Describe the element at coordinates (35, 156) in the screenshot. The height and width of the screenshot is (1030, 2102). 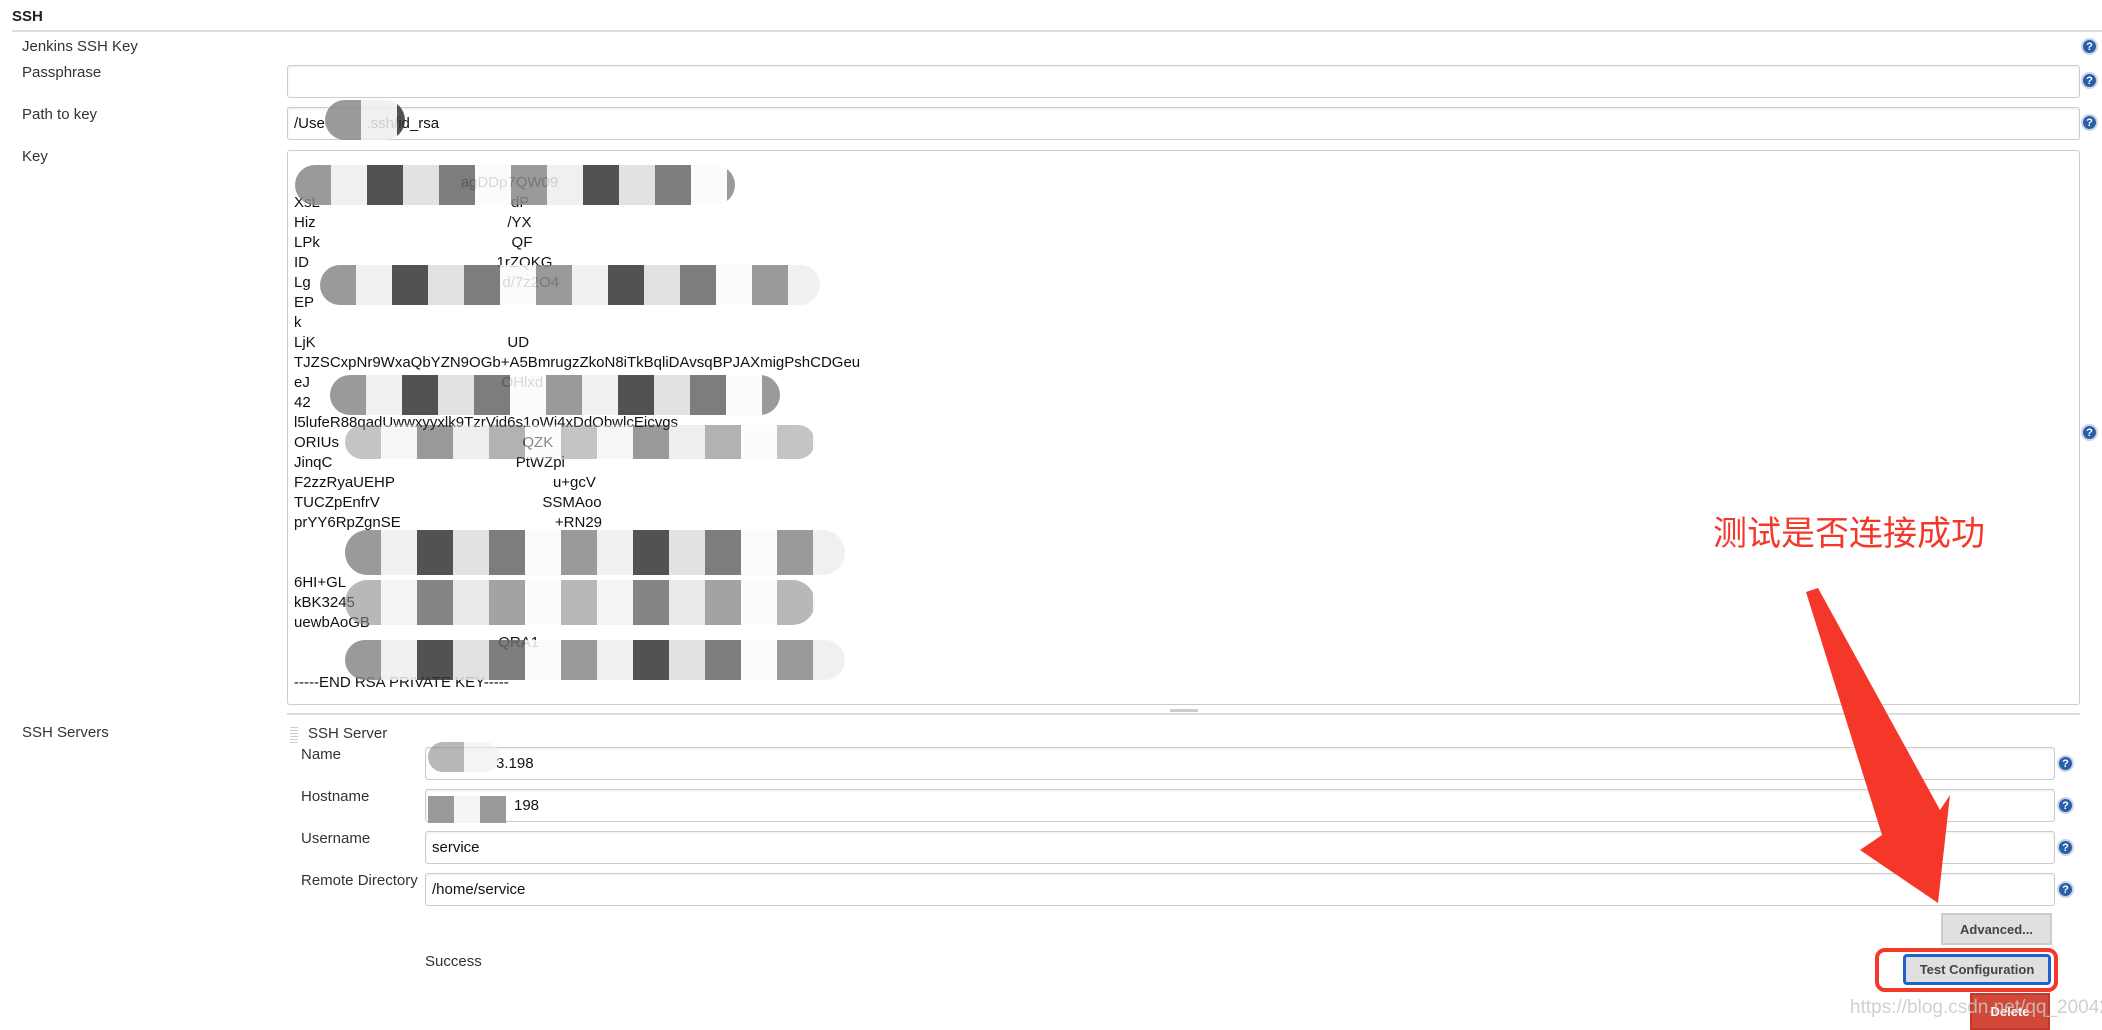
I see `key-label: Key` at that location.